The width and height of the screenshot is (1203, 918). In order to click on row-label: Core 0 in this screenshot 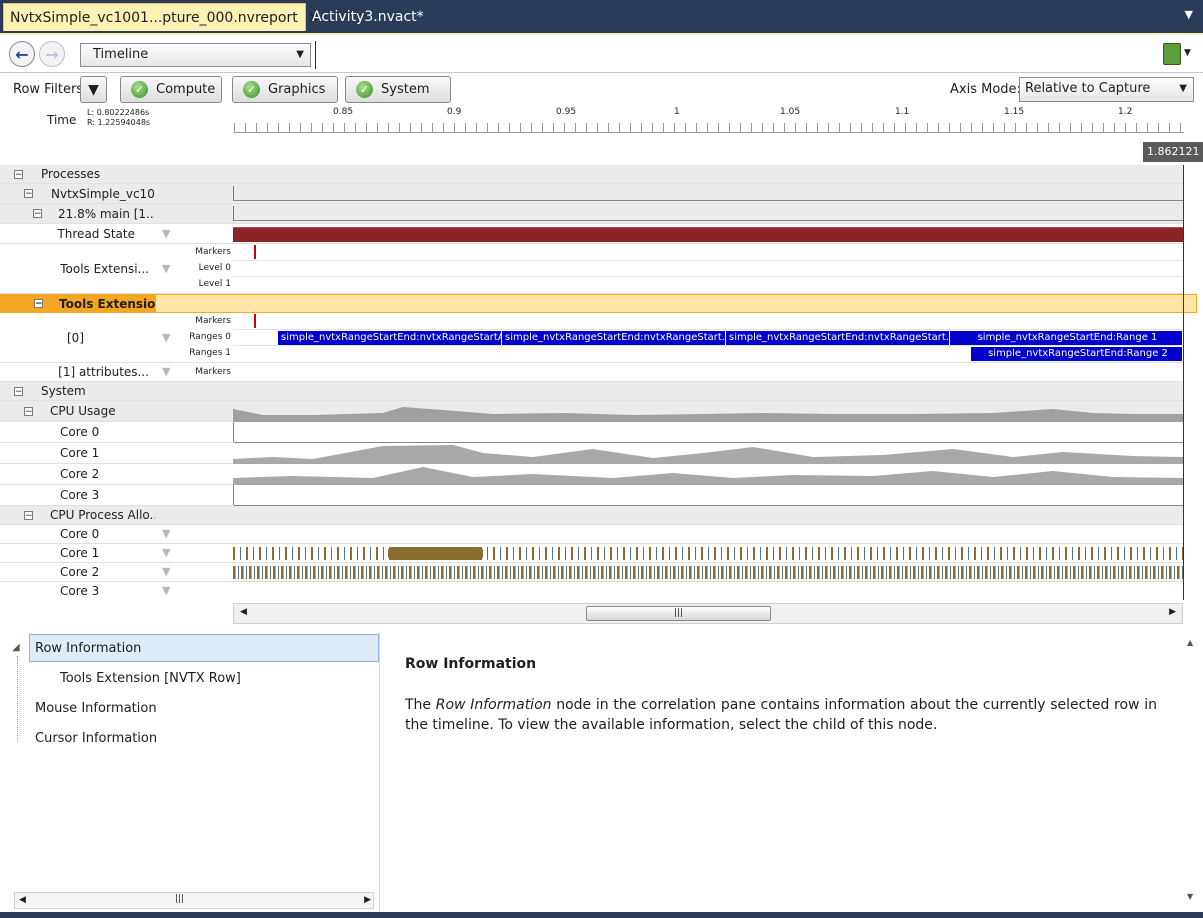, I will do `click(80, 432)`.